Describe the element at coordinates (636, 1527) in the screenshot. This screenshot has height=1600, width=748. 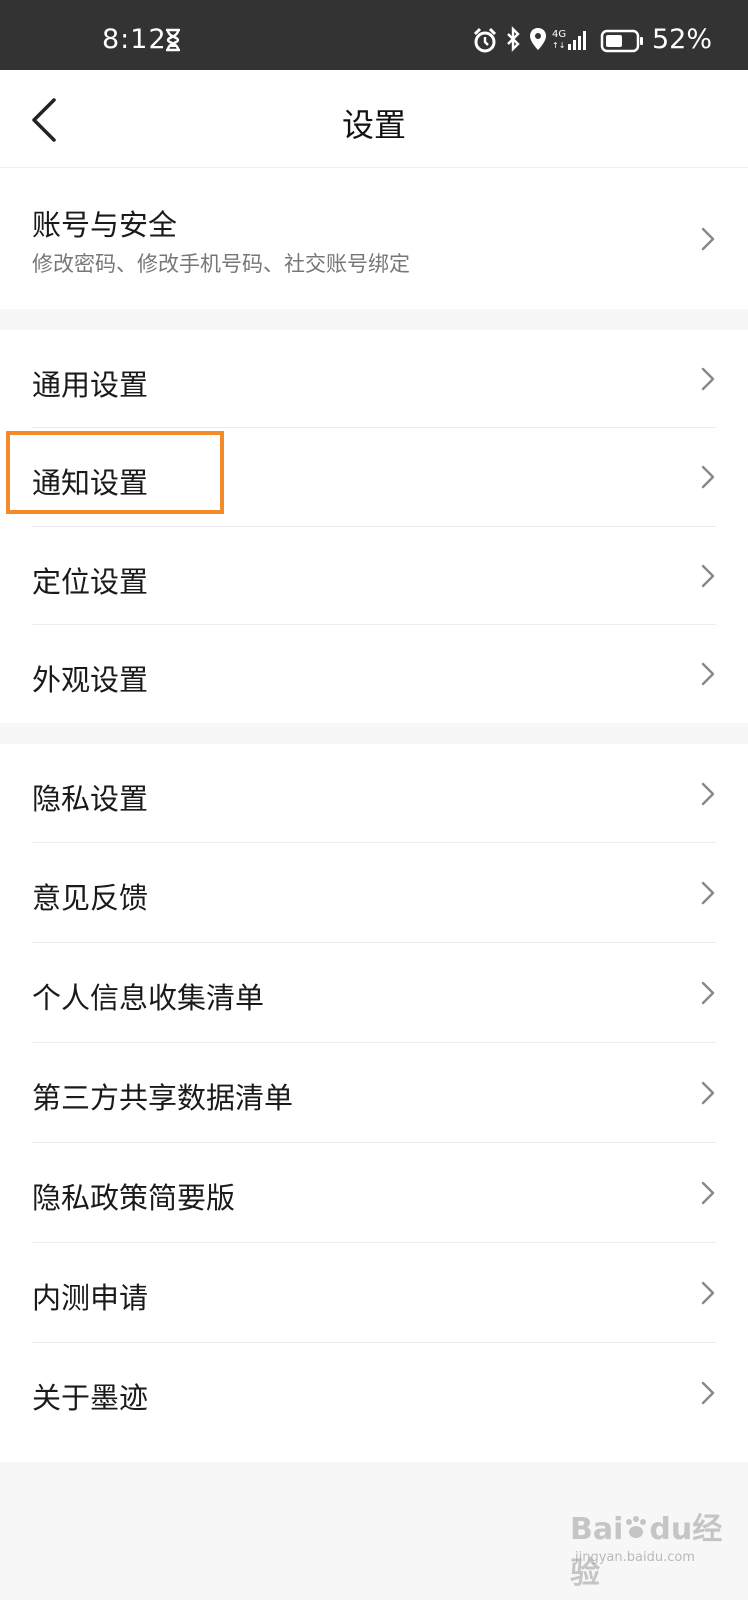
I see `paw-icon` at that location.